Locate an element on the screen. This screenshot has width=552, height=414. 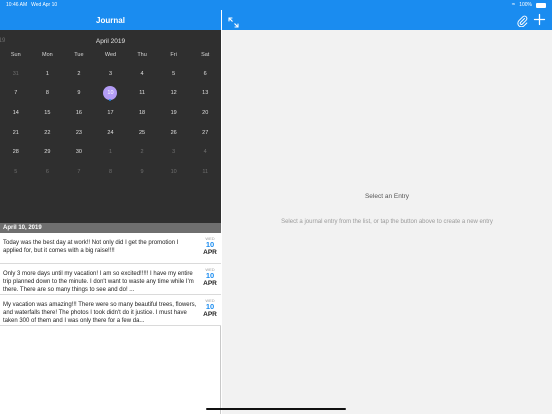
day-number: 16 is located at coordinates (78, 112).